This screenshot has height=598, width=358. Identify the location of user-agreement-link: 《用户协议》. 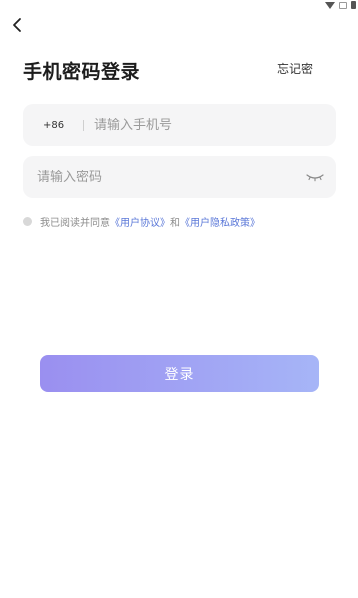
(140, 221).